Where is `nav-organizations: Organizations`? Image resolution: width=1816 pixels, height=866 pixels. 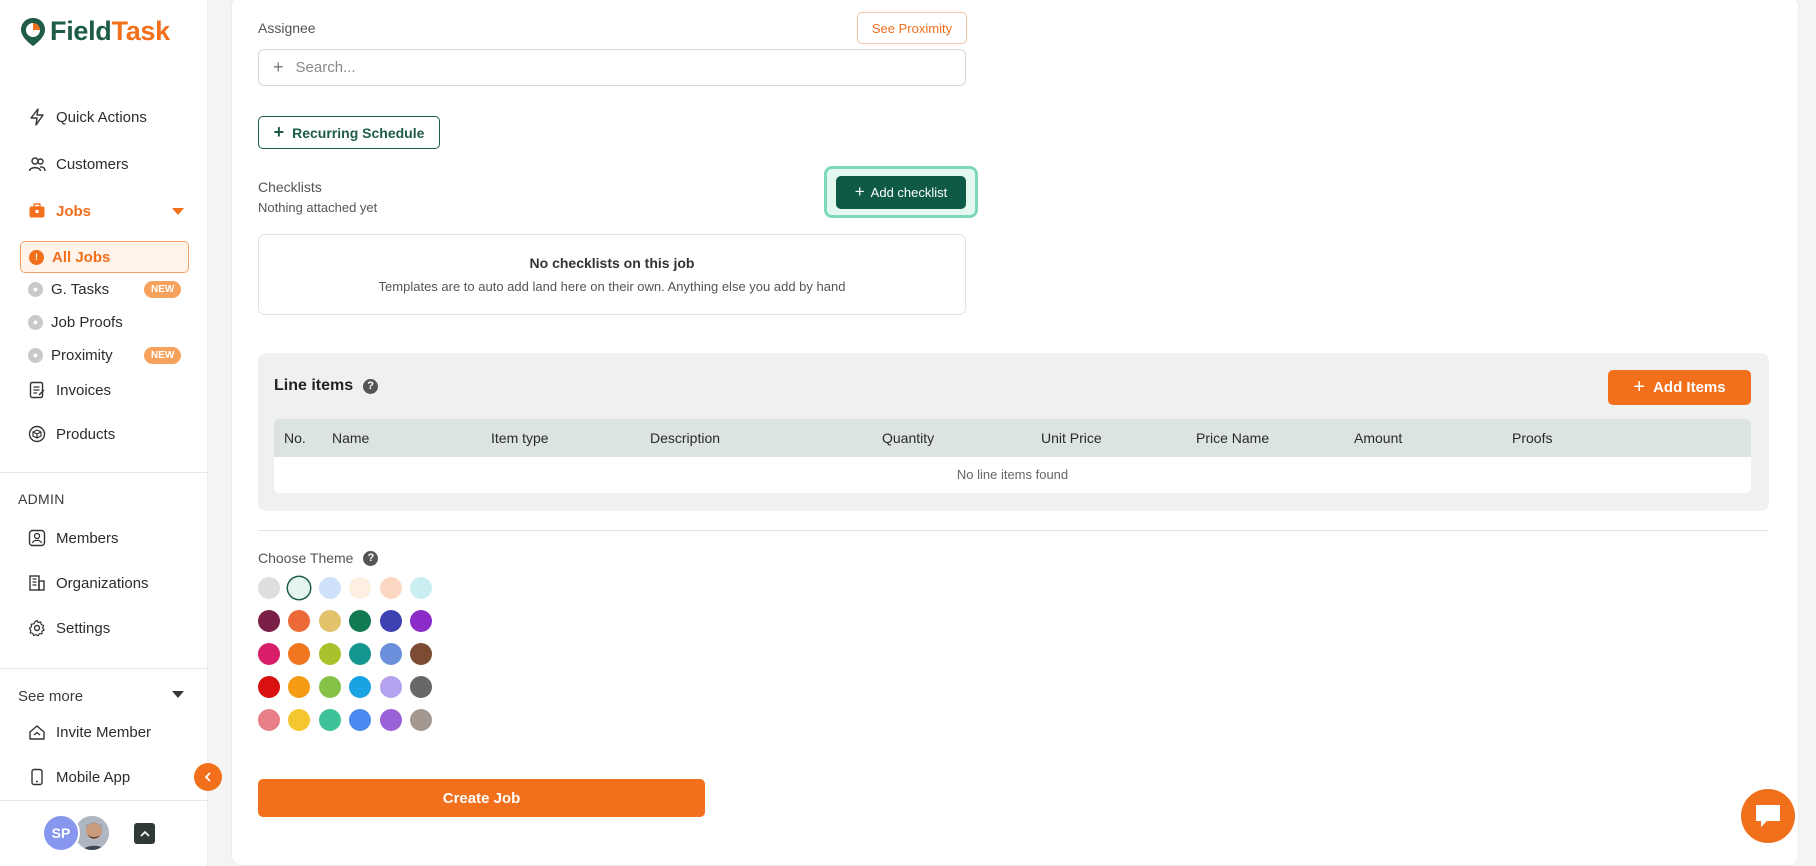
nav-organizations: Organizations is located at coordinates (88, 583).